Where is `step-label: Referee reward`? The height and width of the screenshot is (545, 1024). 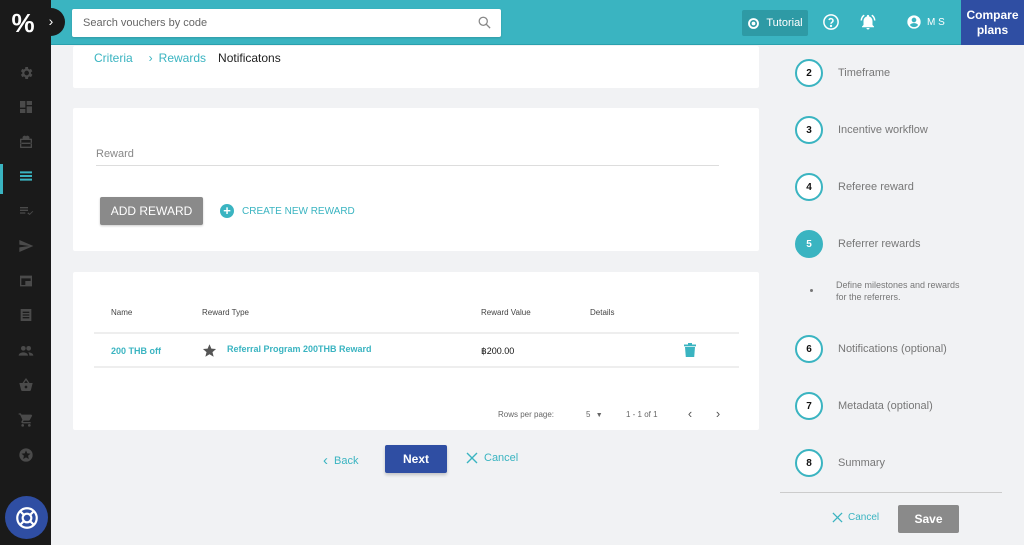 step-label: Referee reward is located at coordinates (876, 187).